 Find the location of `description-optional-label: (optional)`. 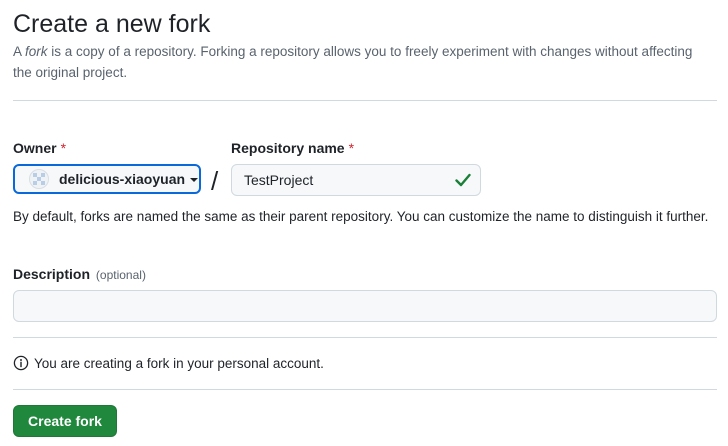

description-optional-label: (optional) is located at coordinates (120, 275).